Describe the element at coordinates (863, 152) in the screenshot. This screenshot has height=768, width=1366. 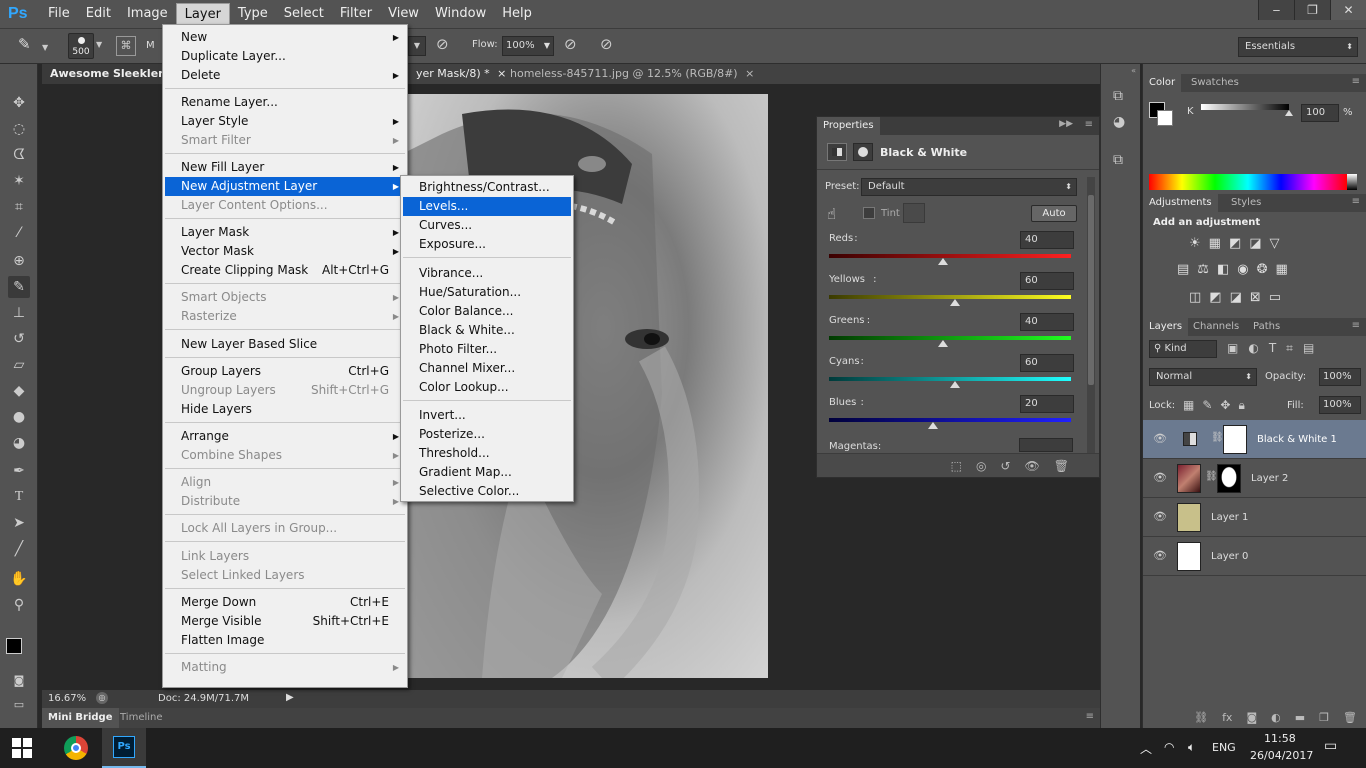
I see `mask-icon` at that location.